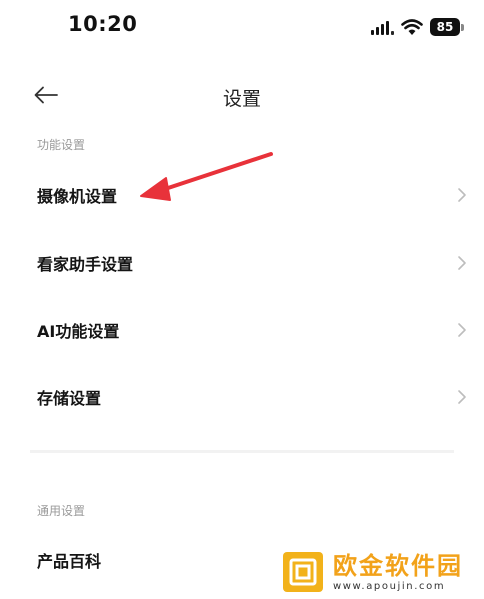  I want to click on settings-item-home-guard: 看家助手设置, so click(242, 263).